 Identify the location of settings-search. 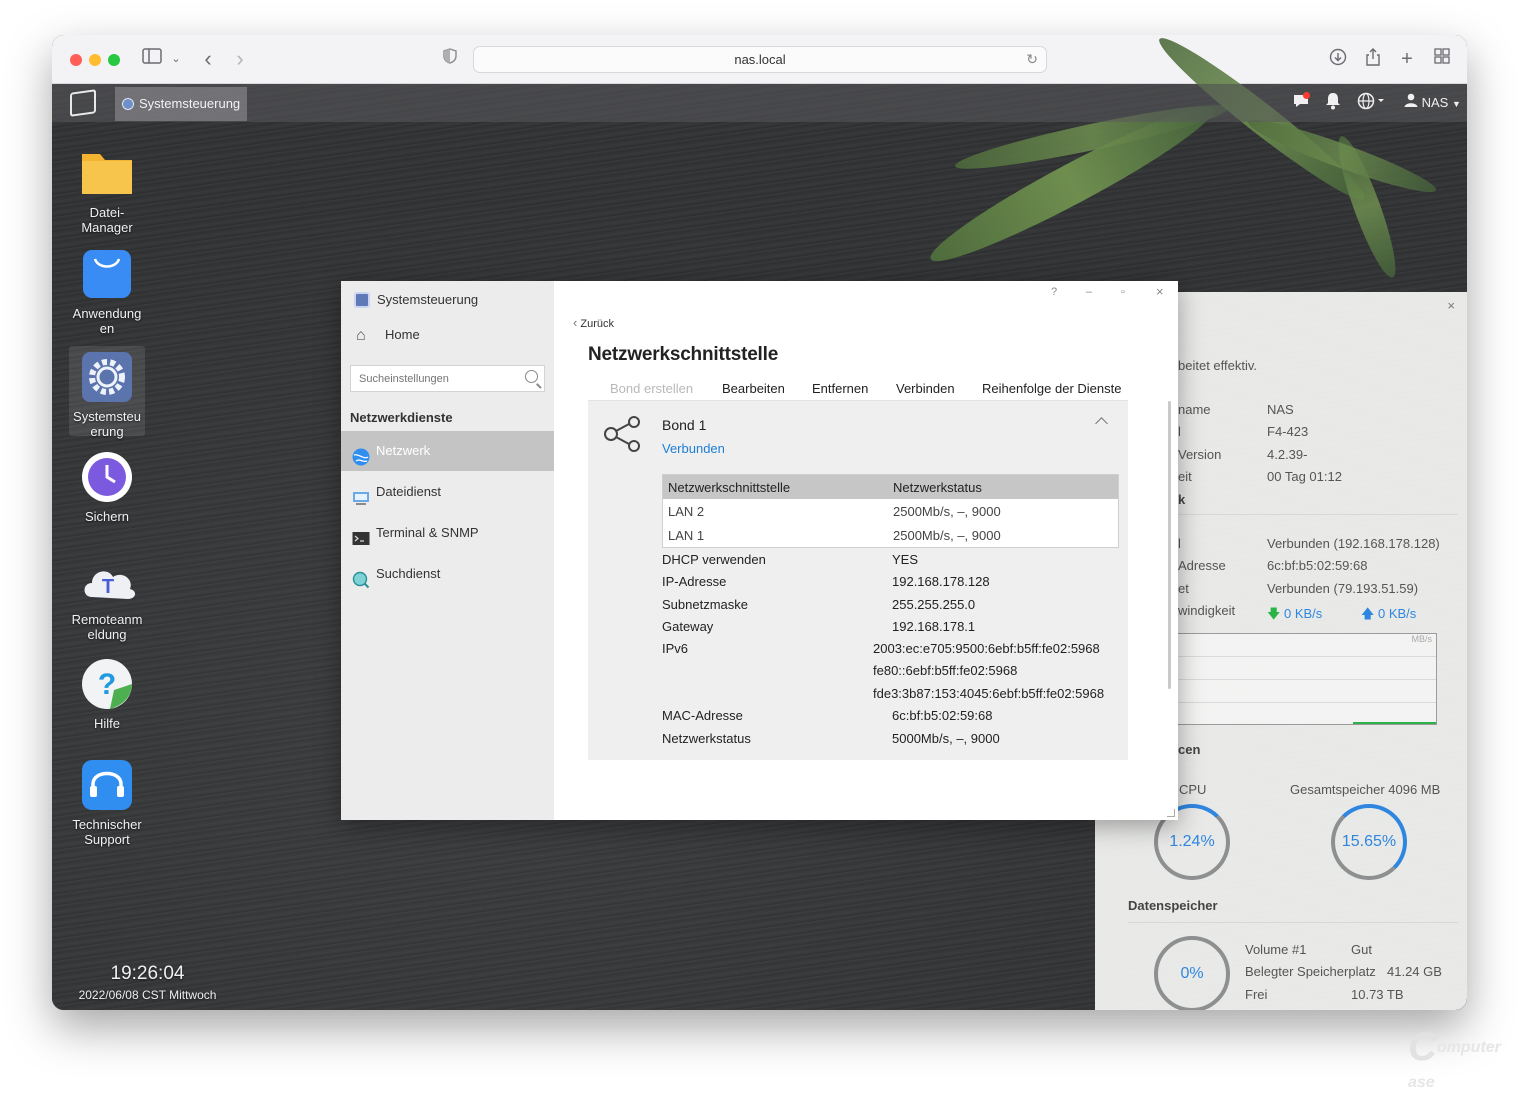
(447, 378).